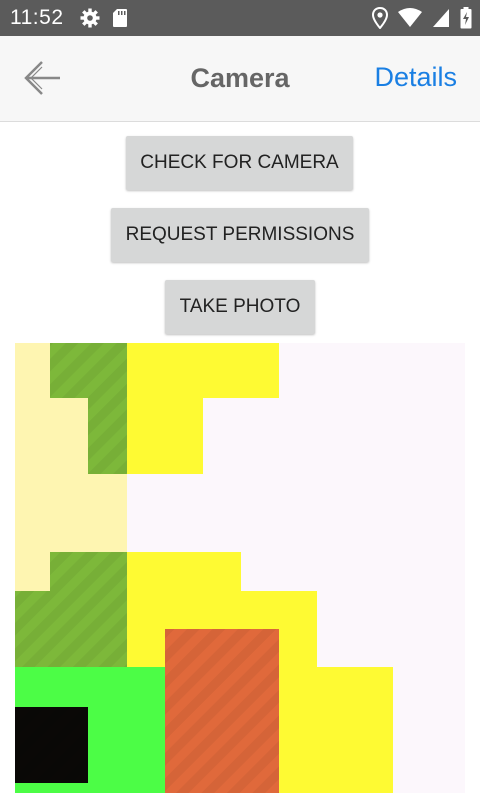 The image size is (480, 800). What do you see at coordinates (120, 20) in the screenshot?
I see `sd-card-icon` at bounding box center [120, 20].